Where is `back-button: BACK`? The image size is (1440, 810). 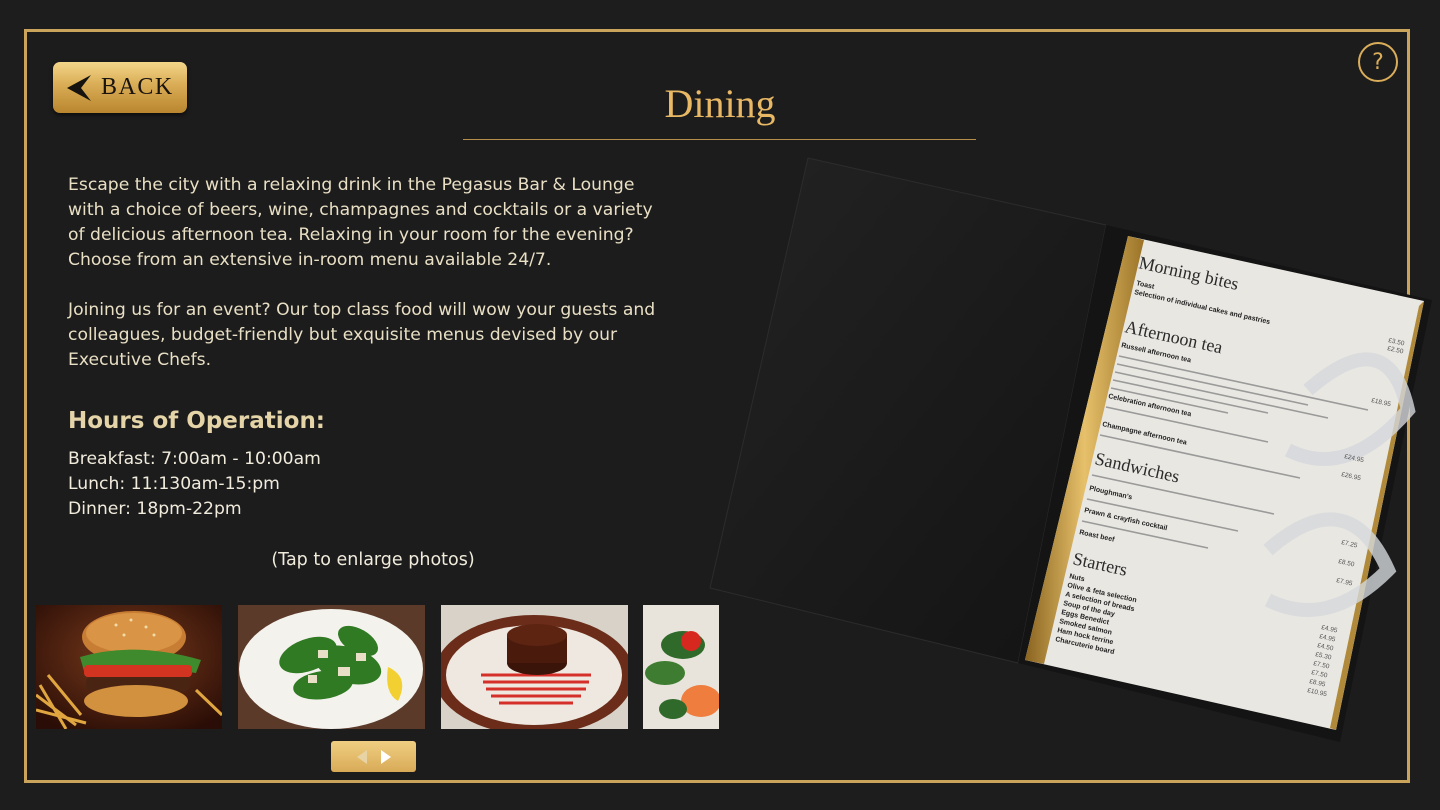
back-button: BACK is located at coordinates (120, 87).